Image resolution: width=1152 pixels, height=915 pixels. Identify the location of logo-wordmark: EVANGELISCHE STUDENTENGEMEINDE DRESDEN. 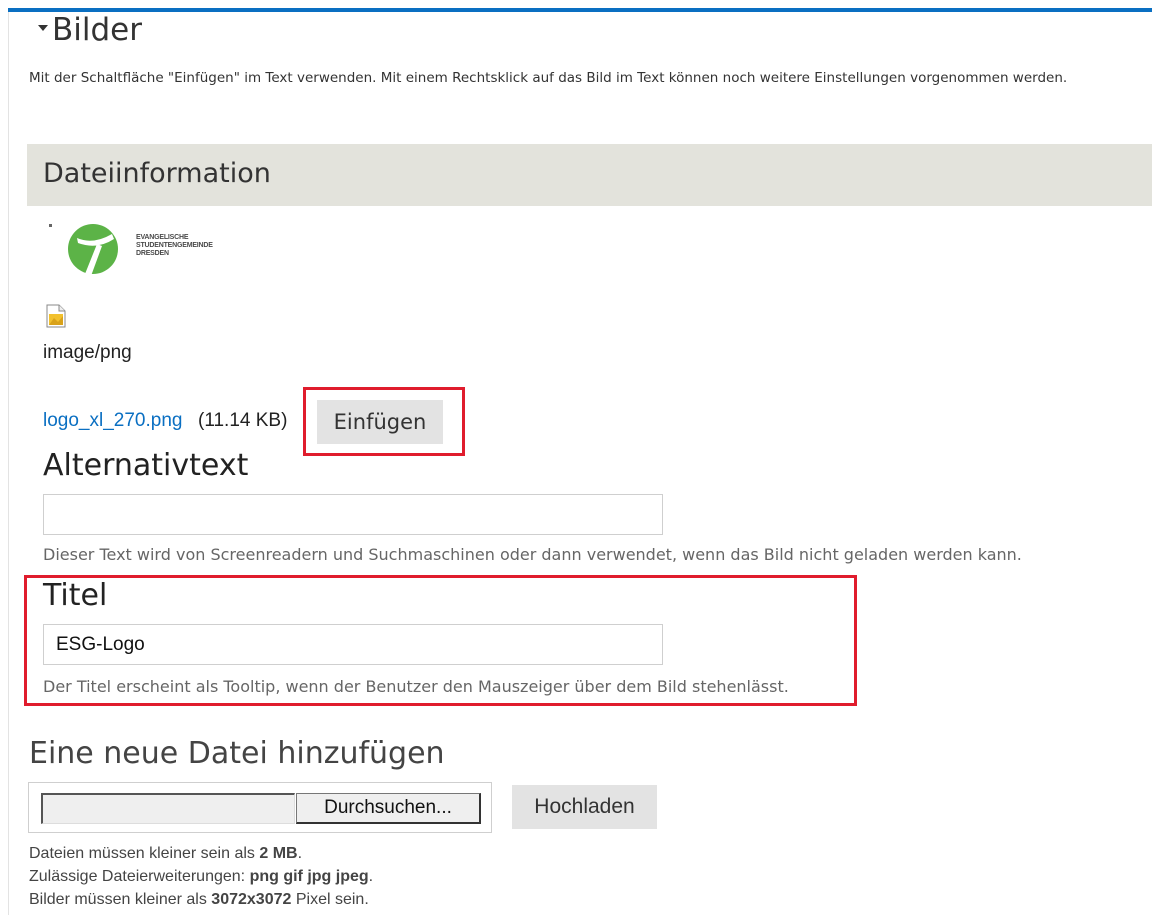
(174, 245).